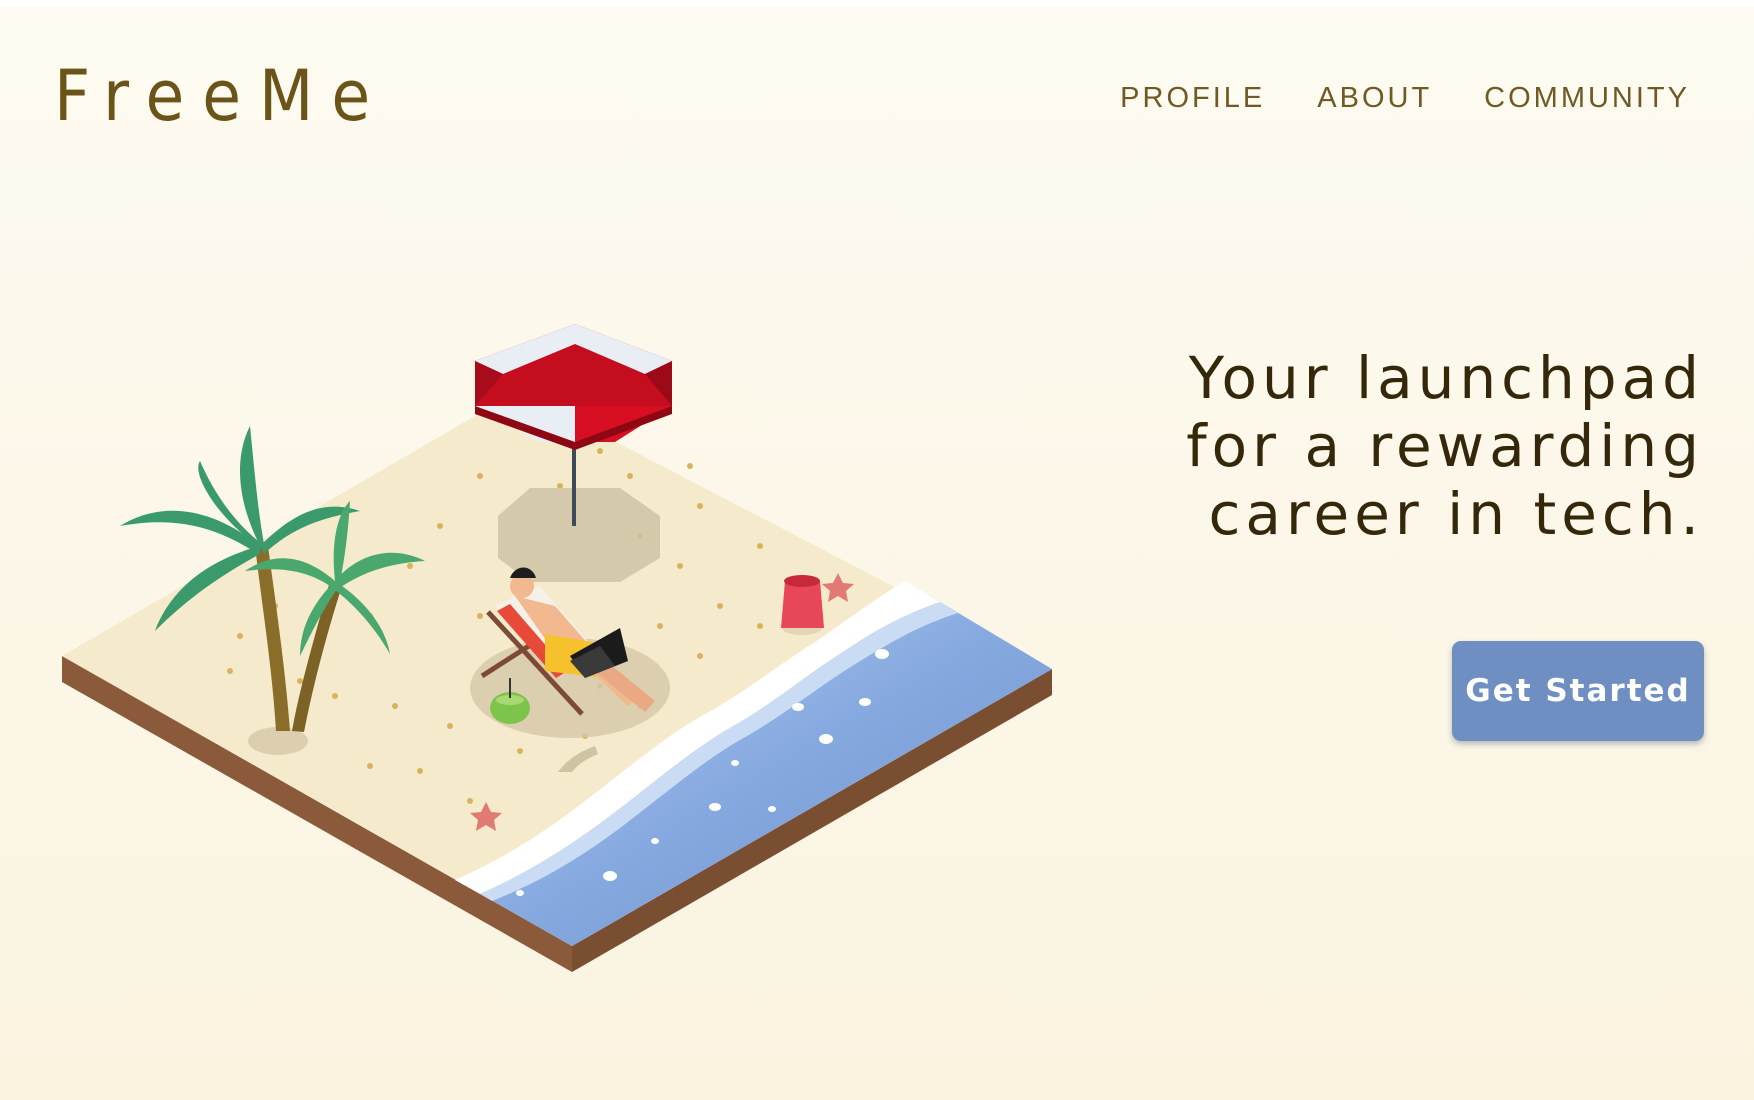 This screenshot has width=1754, height=1100. What do you see at coordinates (1374, 98) in the screenshot?
I see `nav-link-about: ABOUT` at bounding box center [1374, 98].